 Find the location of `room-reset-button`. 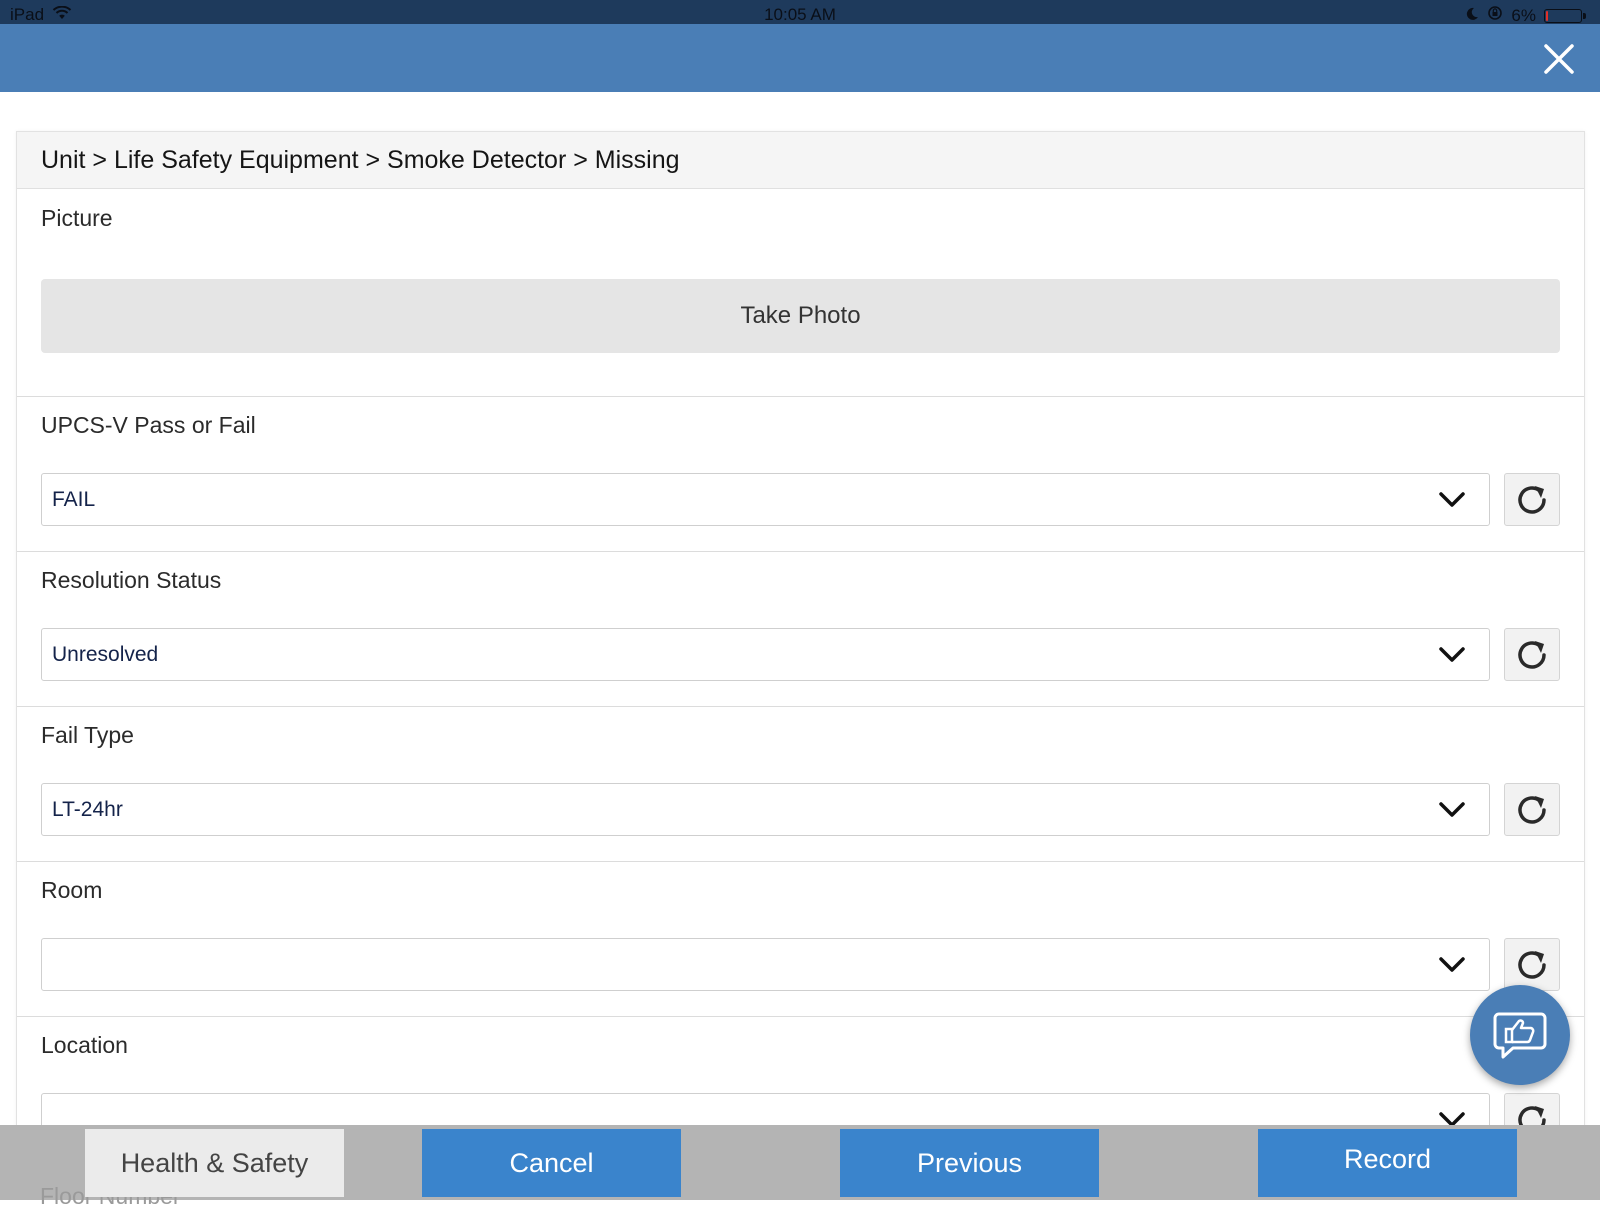

room-reset-button is located at coordinates (1532, 964).